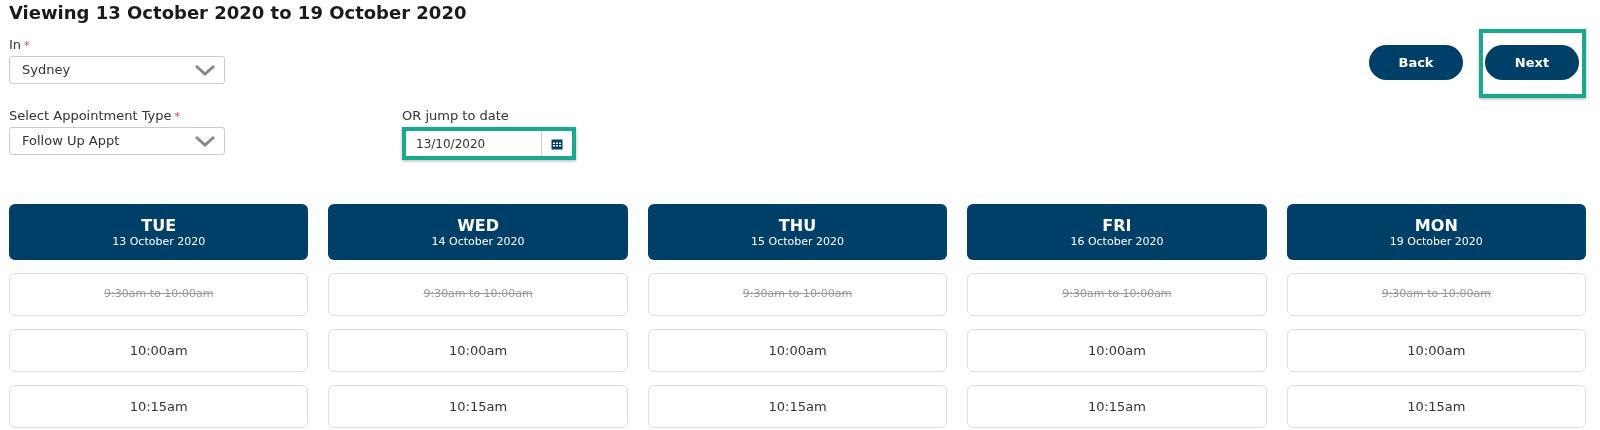  Describe the element at coordinates (238, 13) in the screenshot. I see `page-title: Viewing 13 October 2020 to 19 October 2020` at that location.